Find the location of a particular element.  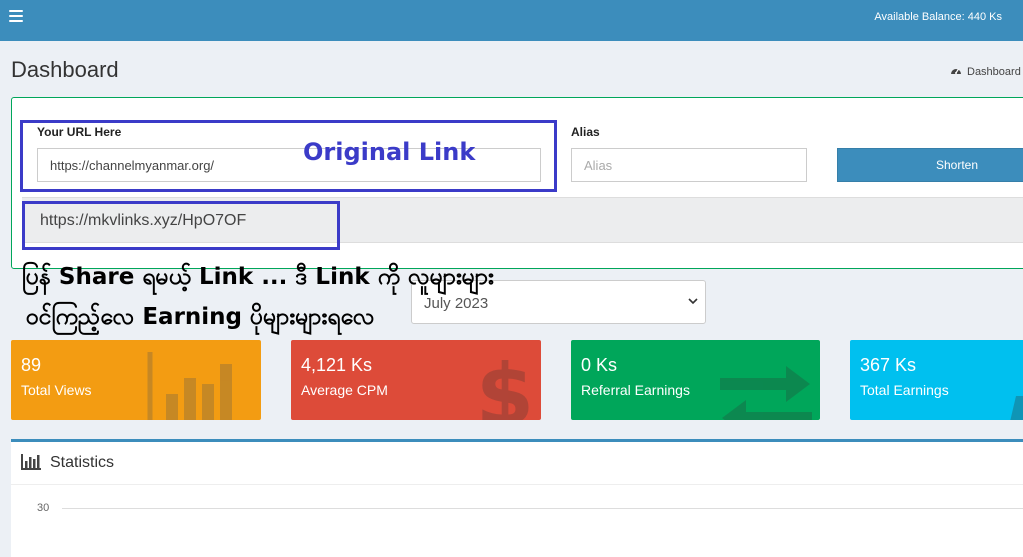

exchange-icon is located at coordinates (766, 393).